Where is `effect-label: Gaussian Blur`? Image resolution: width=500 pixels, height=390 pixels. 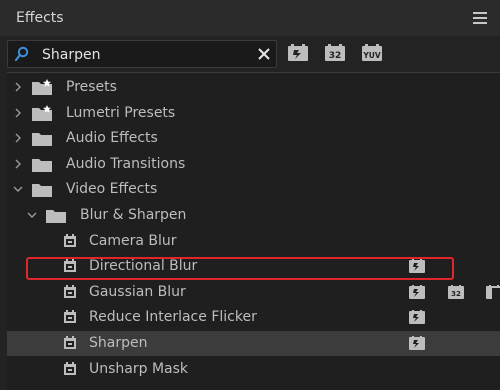
effect-label: Gaussian Blur is located at coordinates (137, 291).